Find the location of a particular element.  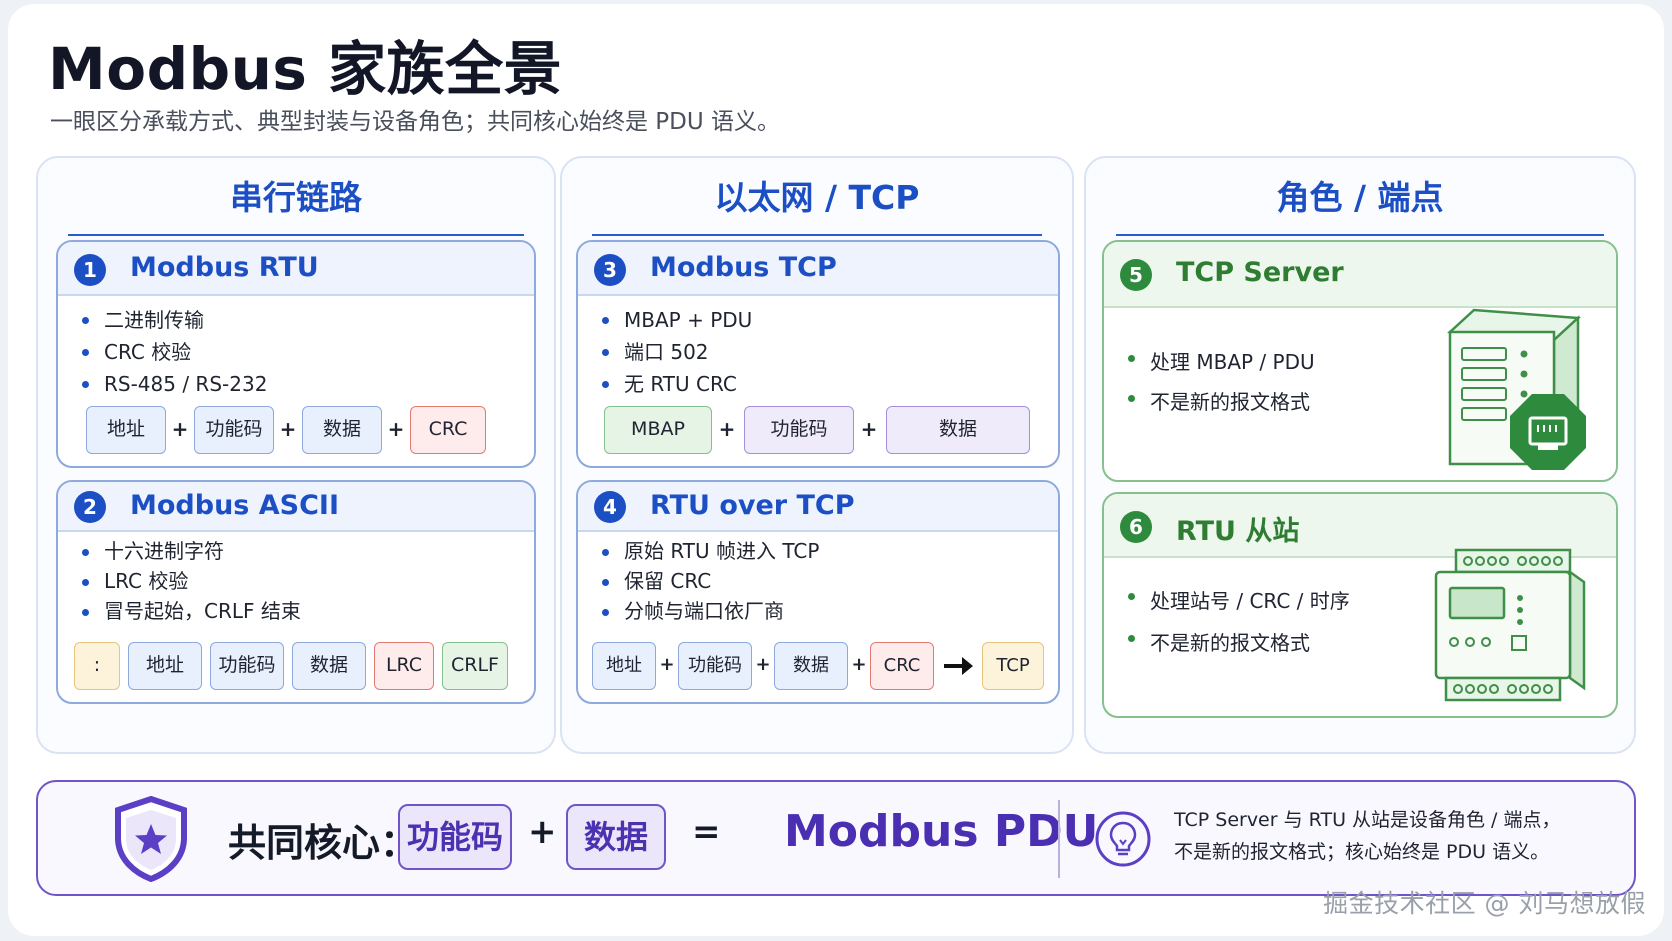

number-badge: 2 is located at coordinates (90, 507).